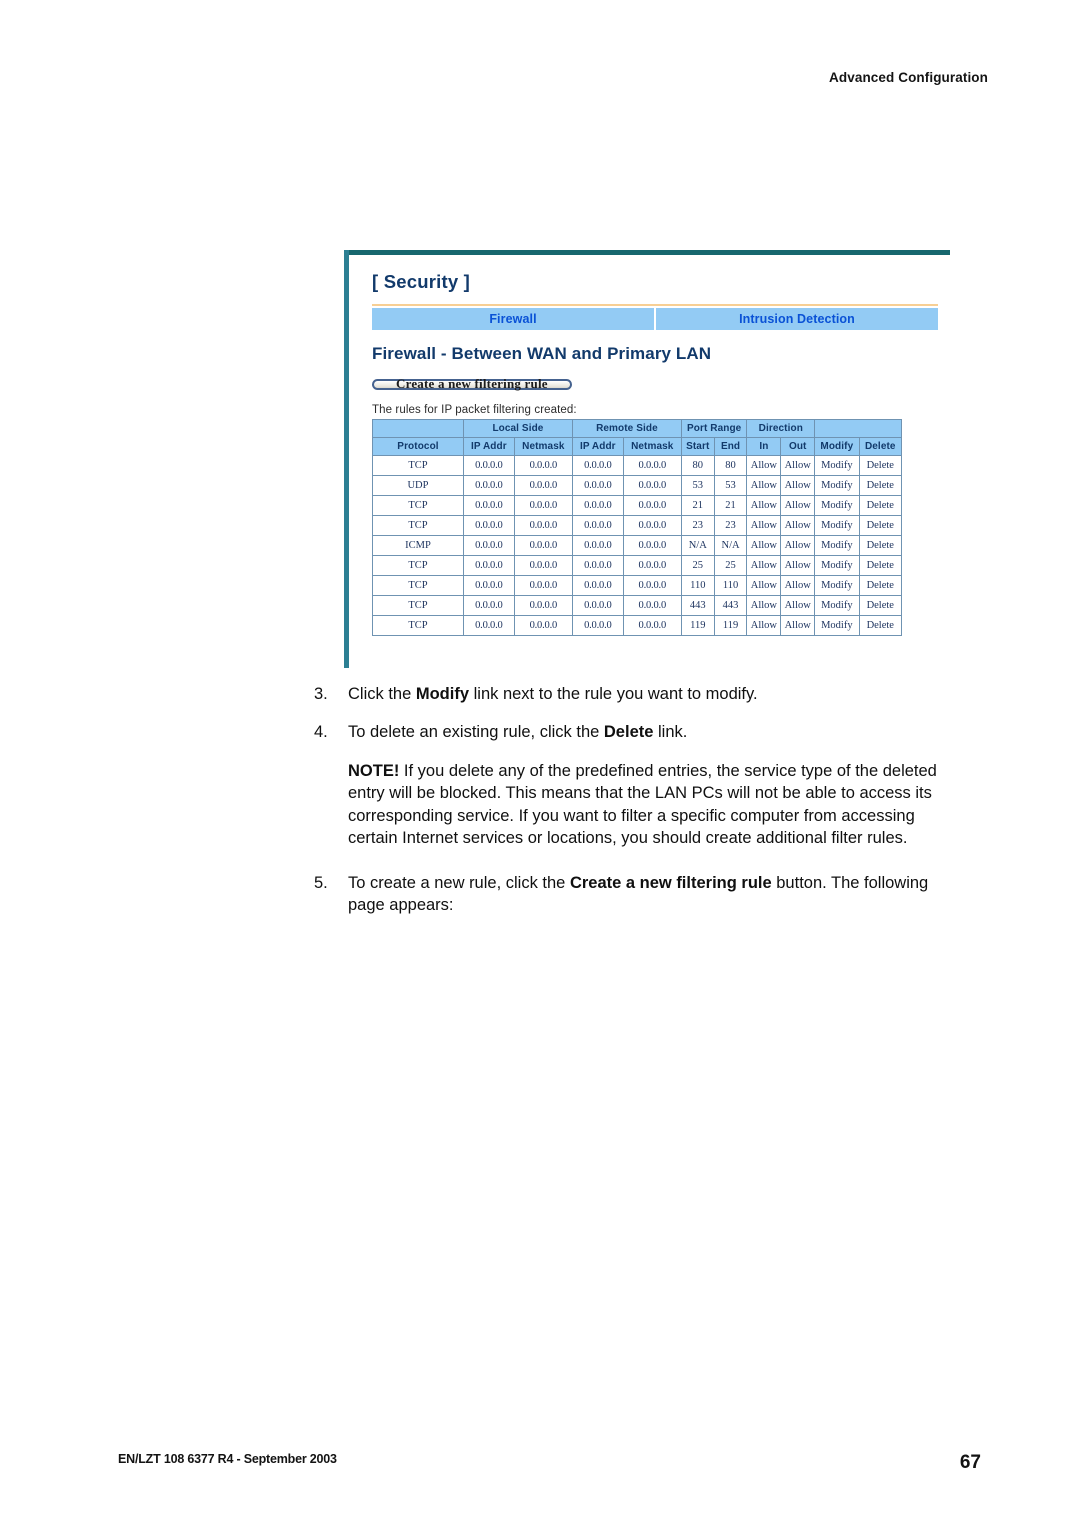 The width and height of the screenshot is (1080, 1528). Describe the element at coordinates (730, 486) in the screenshot. I see `rule-port-end: 53` at that location.